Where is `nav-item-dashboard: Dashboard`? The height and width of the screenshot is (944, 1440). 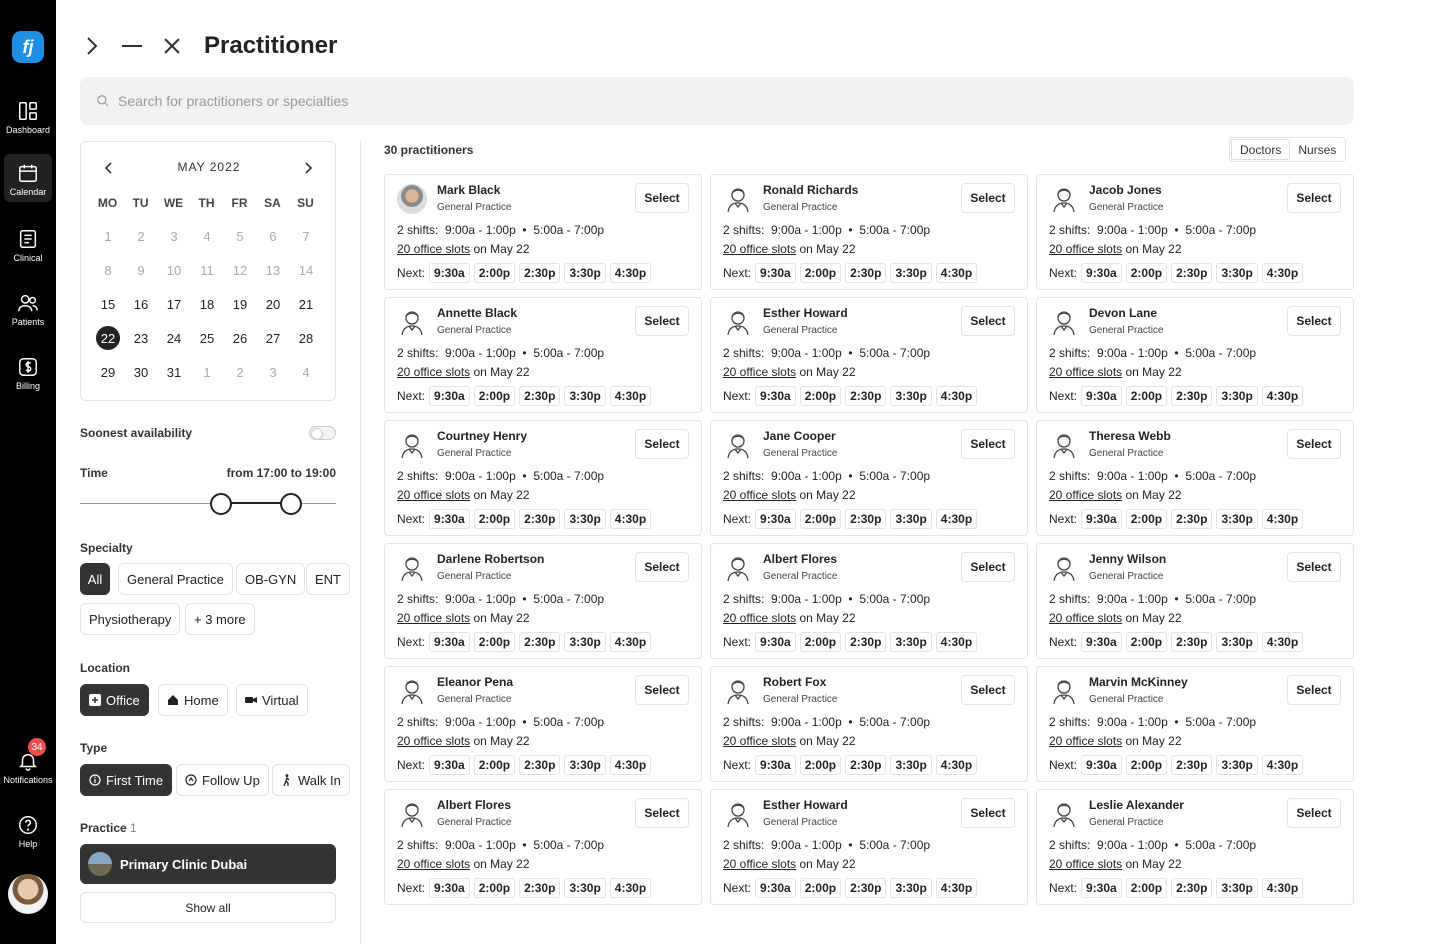
nav-item-dashboard: Dashboard is located at coordinates (28, 116).